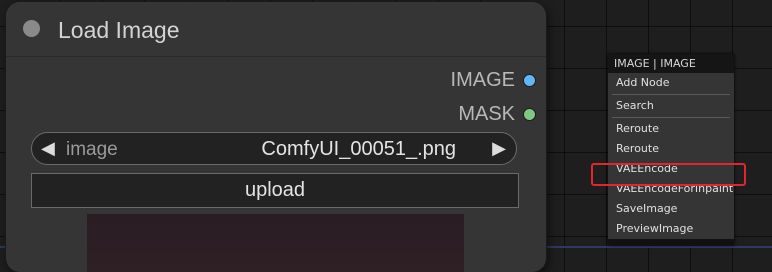 This screenshot has width=772, height=272. I want to click on output-slot-mask: MASK, so click(497, 114).